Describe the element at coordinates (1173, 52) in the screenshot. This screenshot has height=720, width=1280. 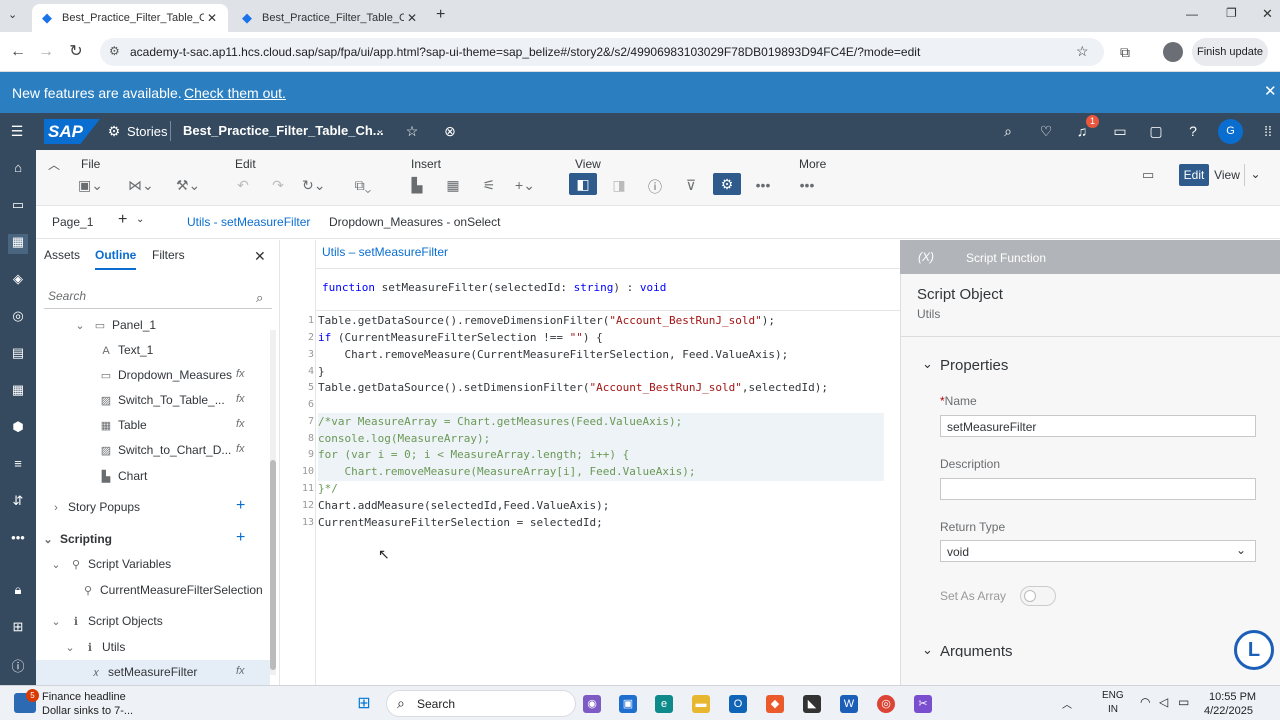
I see `profile-avatar` at that location.